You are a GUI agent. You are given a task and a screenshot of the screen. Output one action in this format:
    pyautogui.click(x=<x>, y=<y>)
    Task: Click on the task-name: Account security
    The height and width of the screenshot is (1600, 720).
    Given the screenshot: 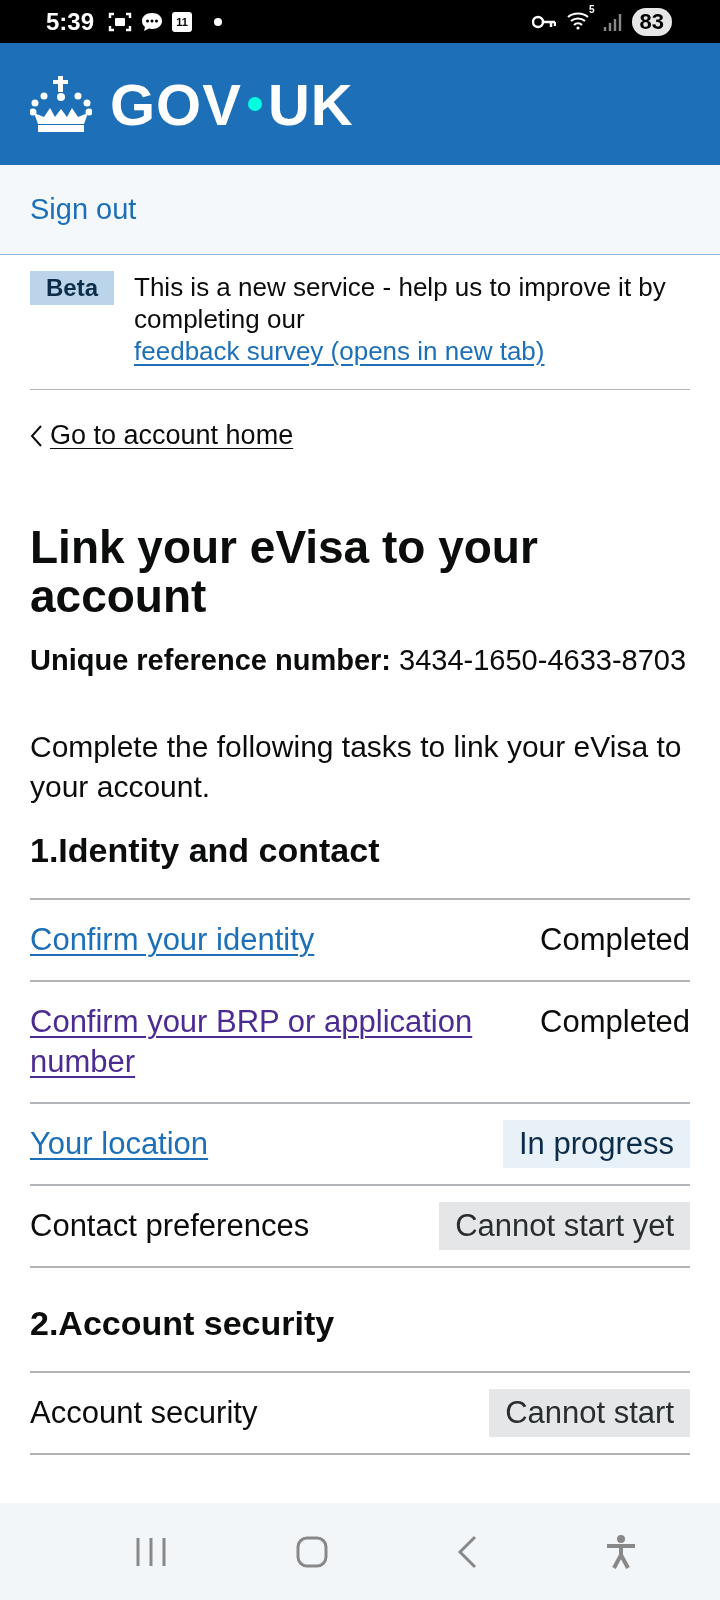 What is the action you would take?
    pyautogui.click(x=144, y=1413)
    